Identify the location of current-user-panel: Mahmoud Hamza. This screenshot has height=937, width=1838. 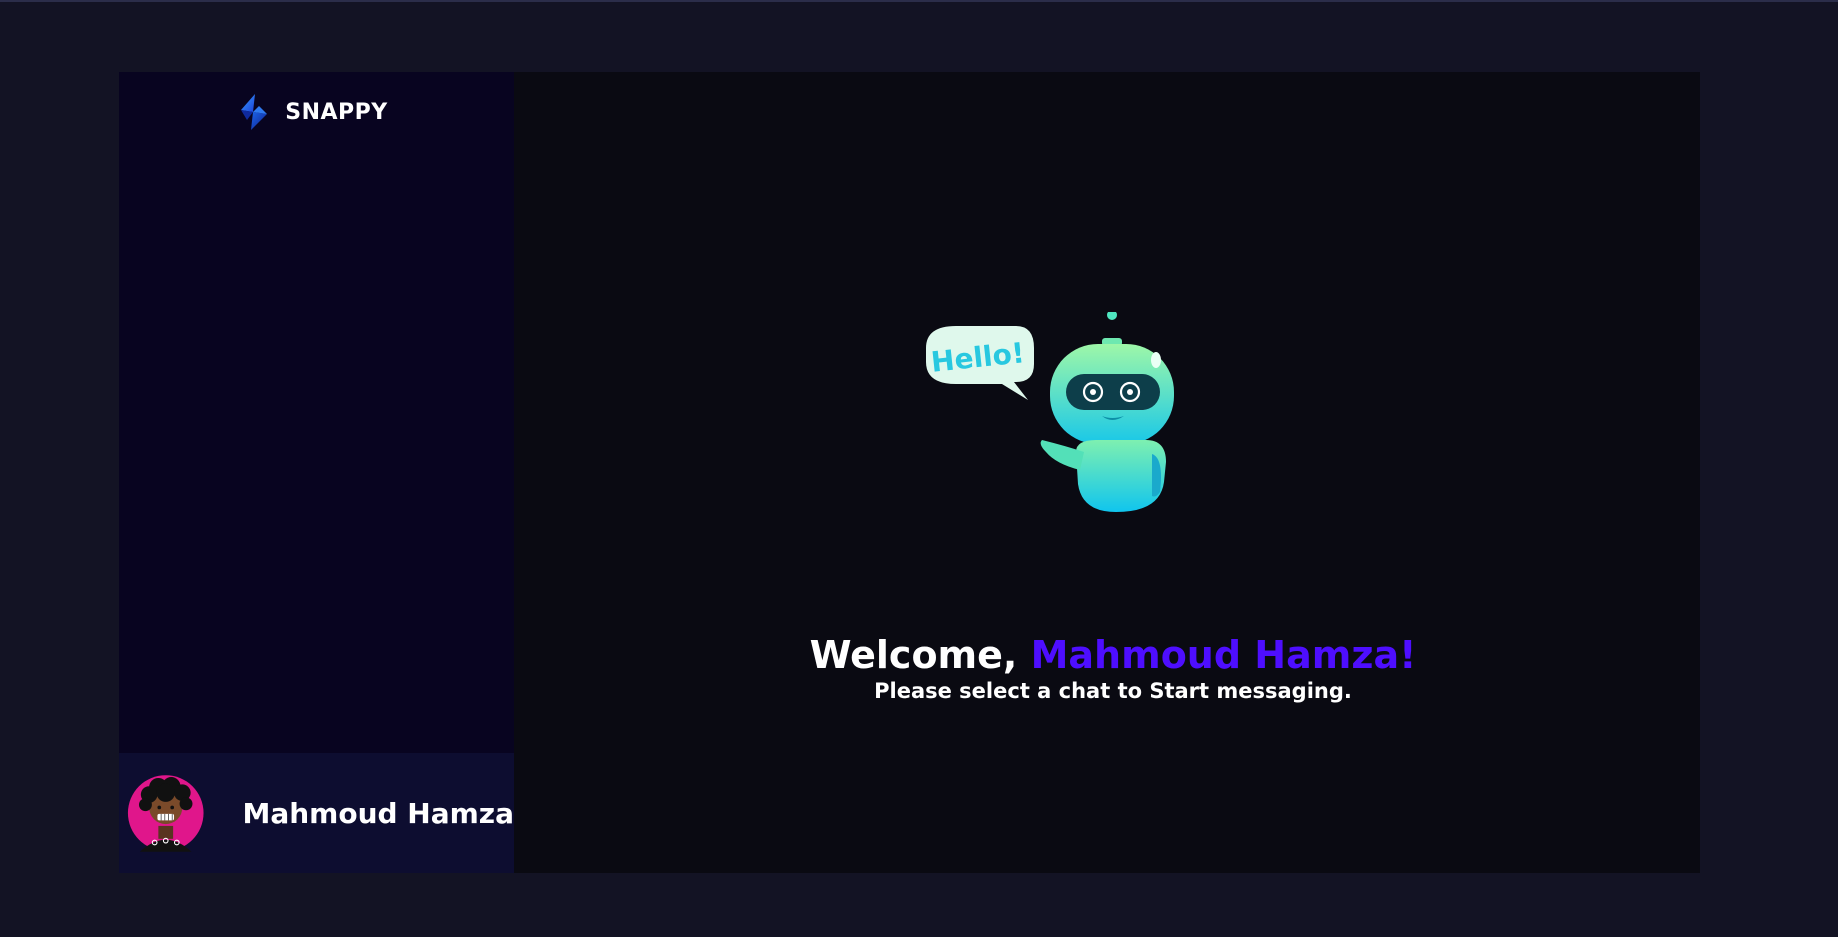
(316, 813).